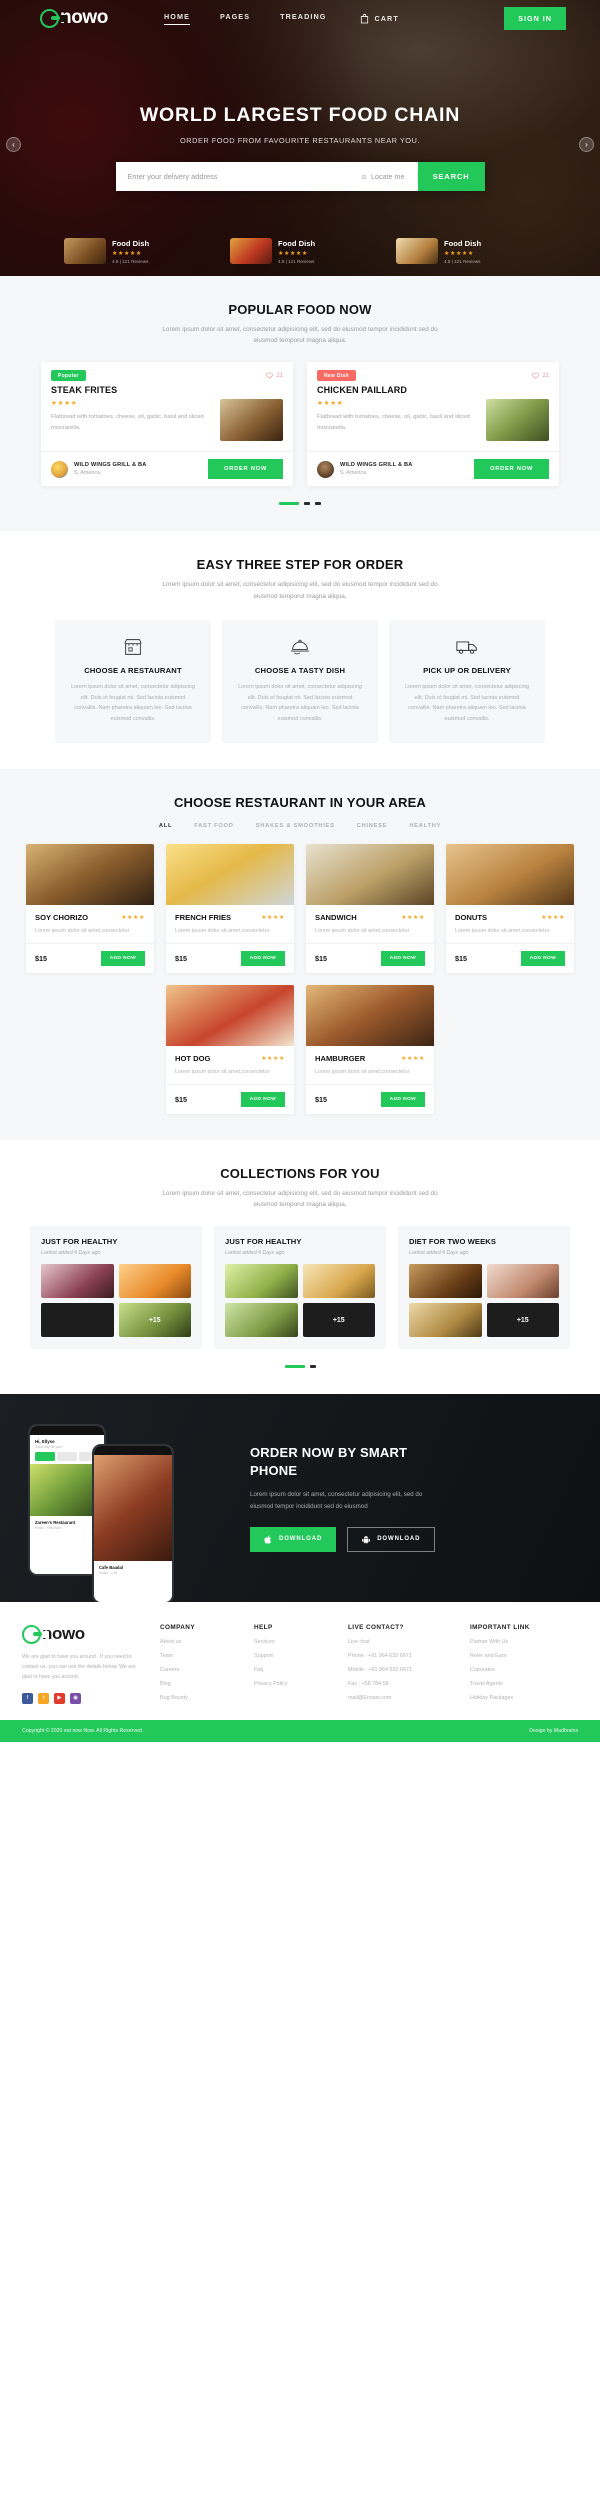  Describe the element at coordinates (400, 1642) in the screenshot. I see `footer-link-live-chat: Live chat` at that location.